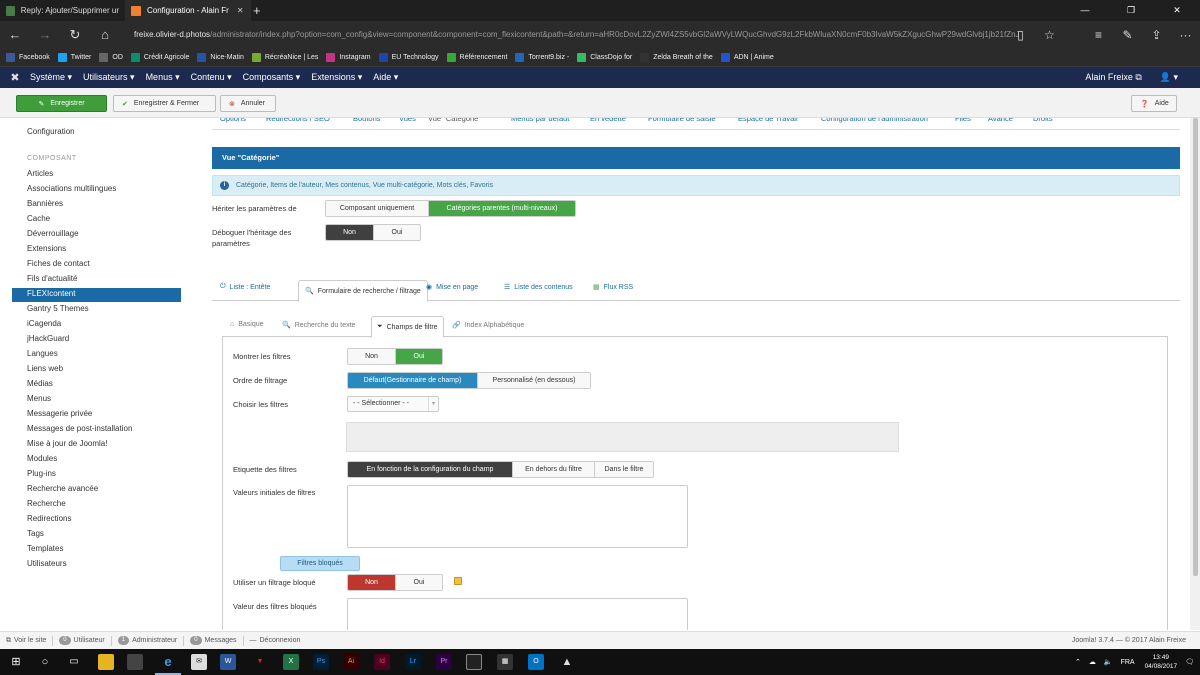  What do you see at coordinates (1195, 347) in the screenshot?
I see `scrollbar-thumb` at bounding box center [1195, 347].